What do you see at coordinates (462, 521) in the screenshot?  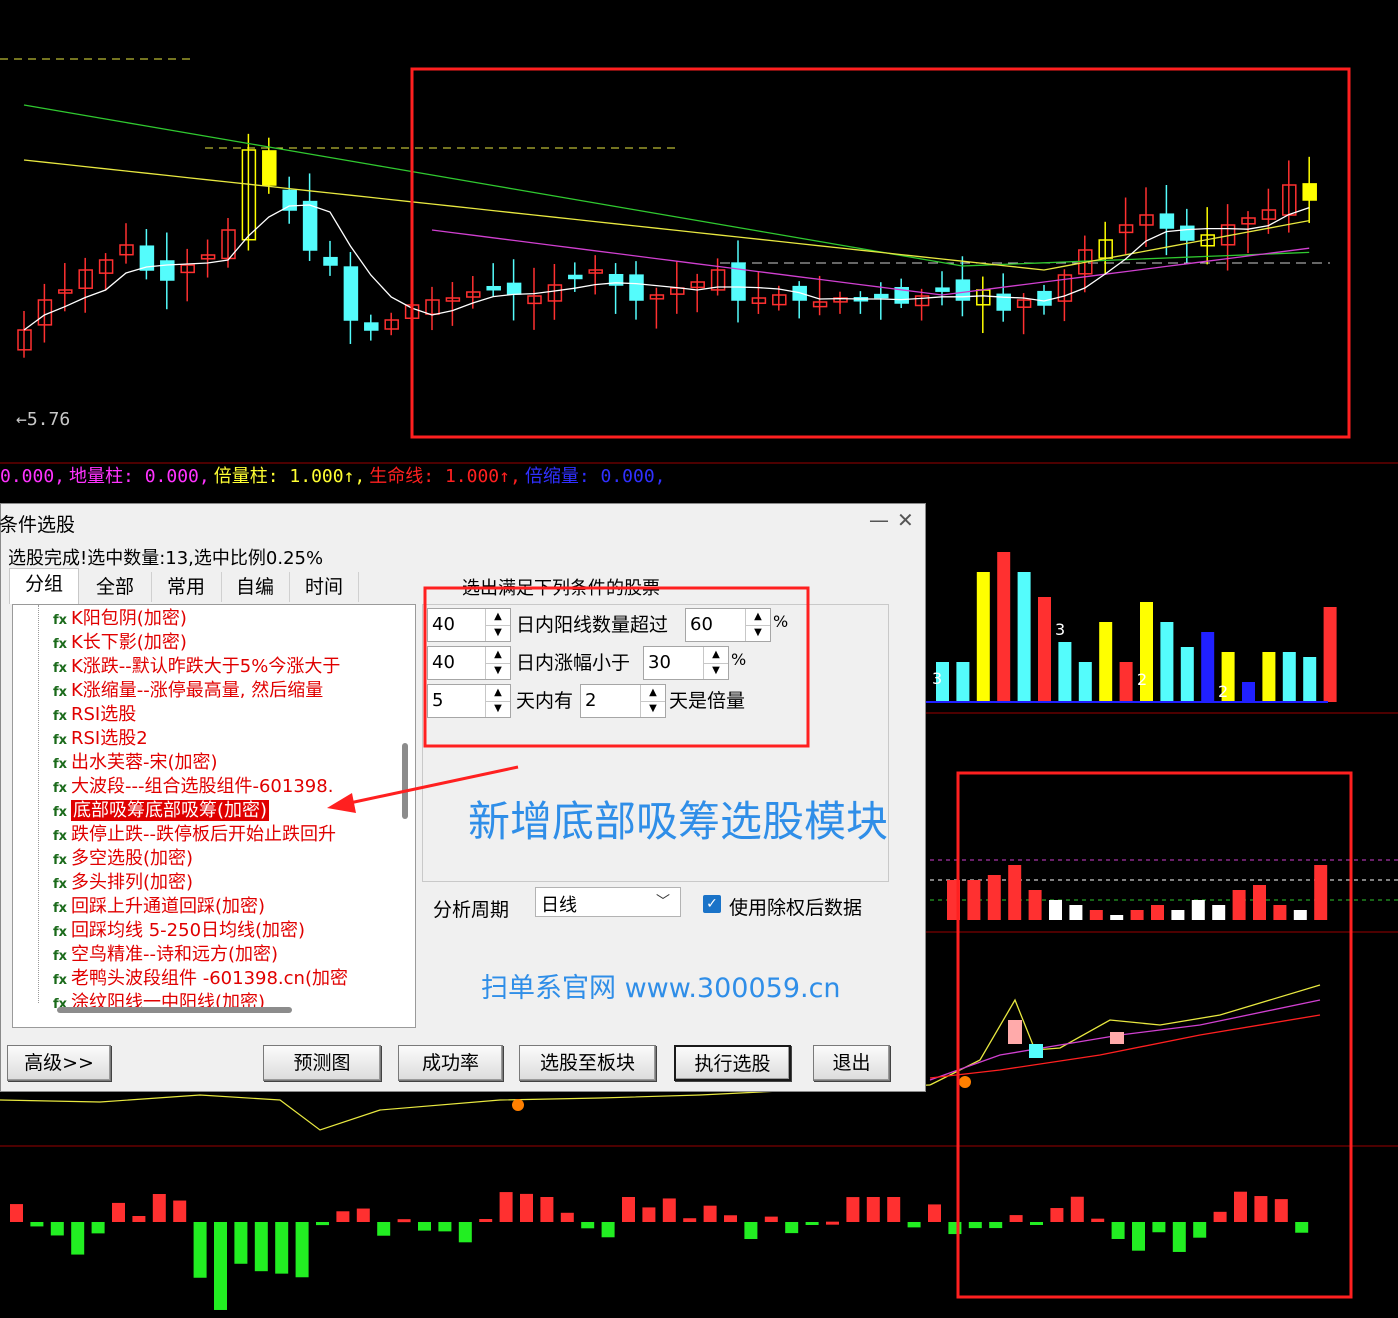 I see `dialog-titlebar: 条件选股 — ✕` at bounding box center [462, 521].